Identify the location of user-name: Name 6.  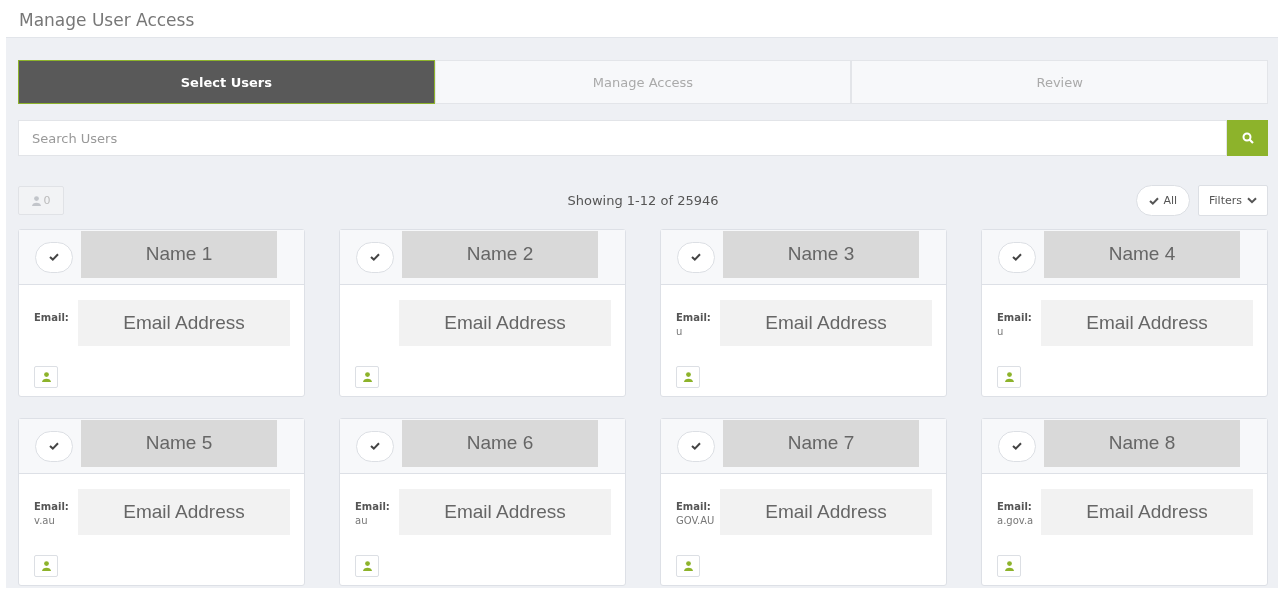
(500, 443).